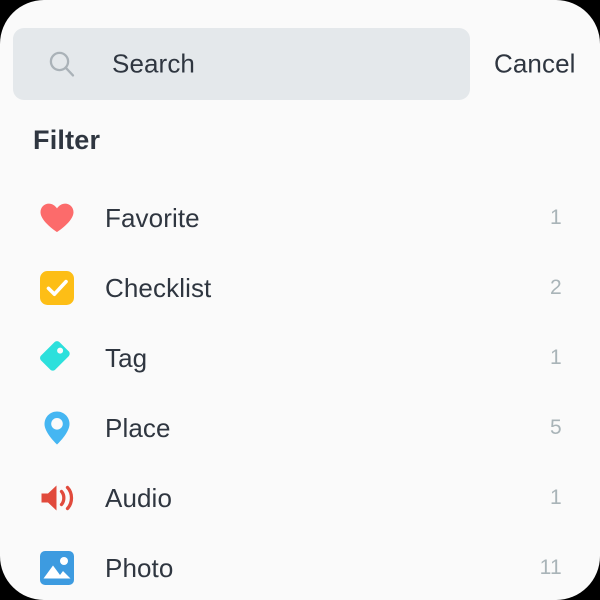 Image resolution: width=600 pixels, height=600 pixels. I want to click on filter-label: Checklist, so click(158, 287).